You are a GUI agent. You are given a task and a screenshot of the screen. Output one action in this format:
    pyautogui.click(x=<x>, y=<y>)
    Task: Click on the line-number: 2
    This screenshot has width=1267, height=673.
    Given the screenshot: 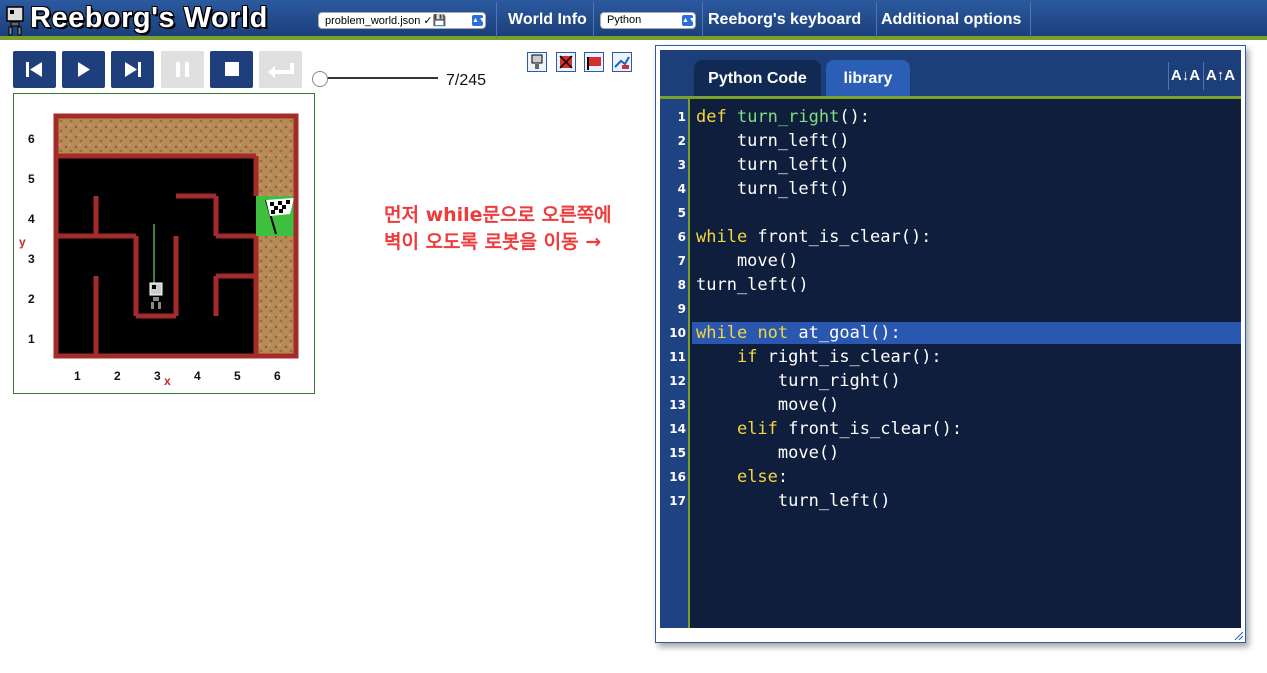 What is the action you would take?
    pyautogui.click(x=681, y=141)
    